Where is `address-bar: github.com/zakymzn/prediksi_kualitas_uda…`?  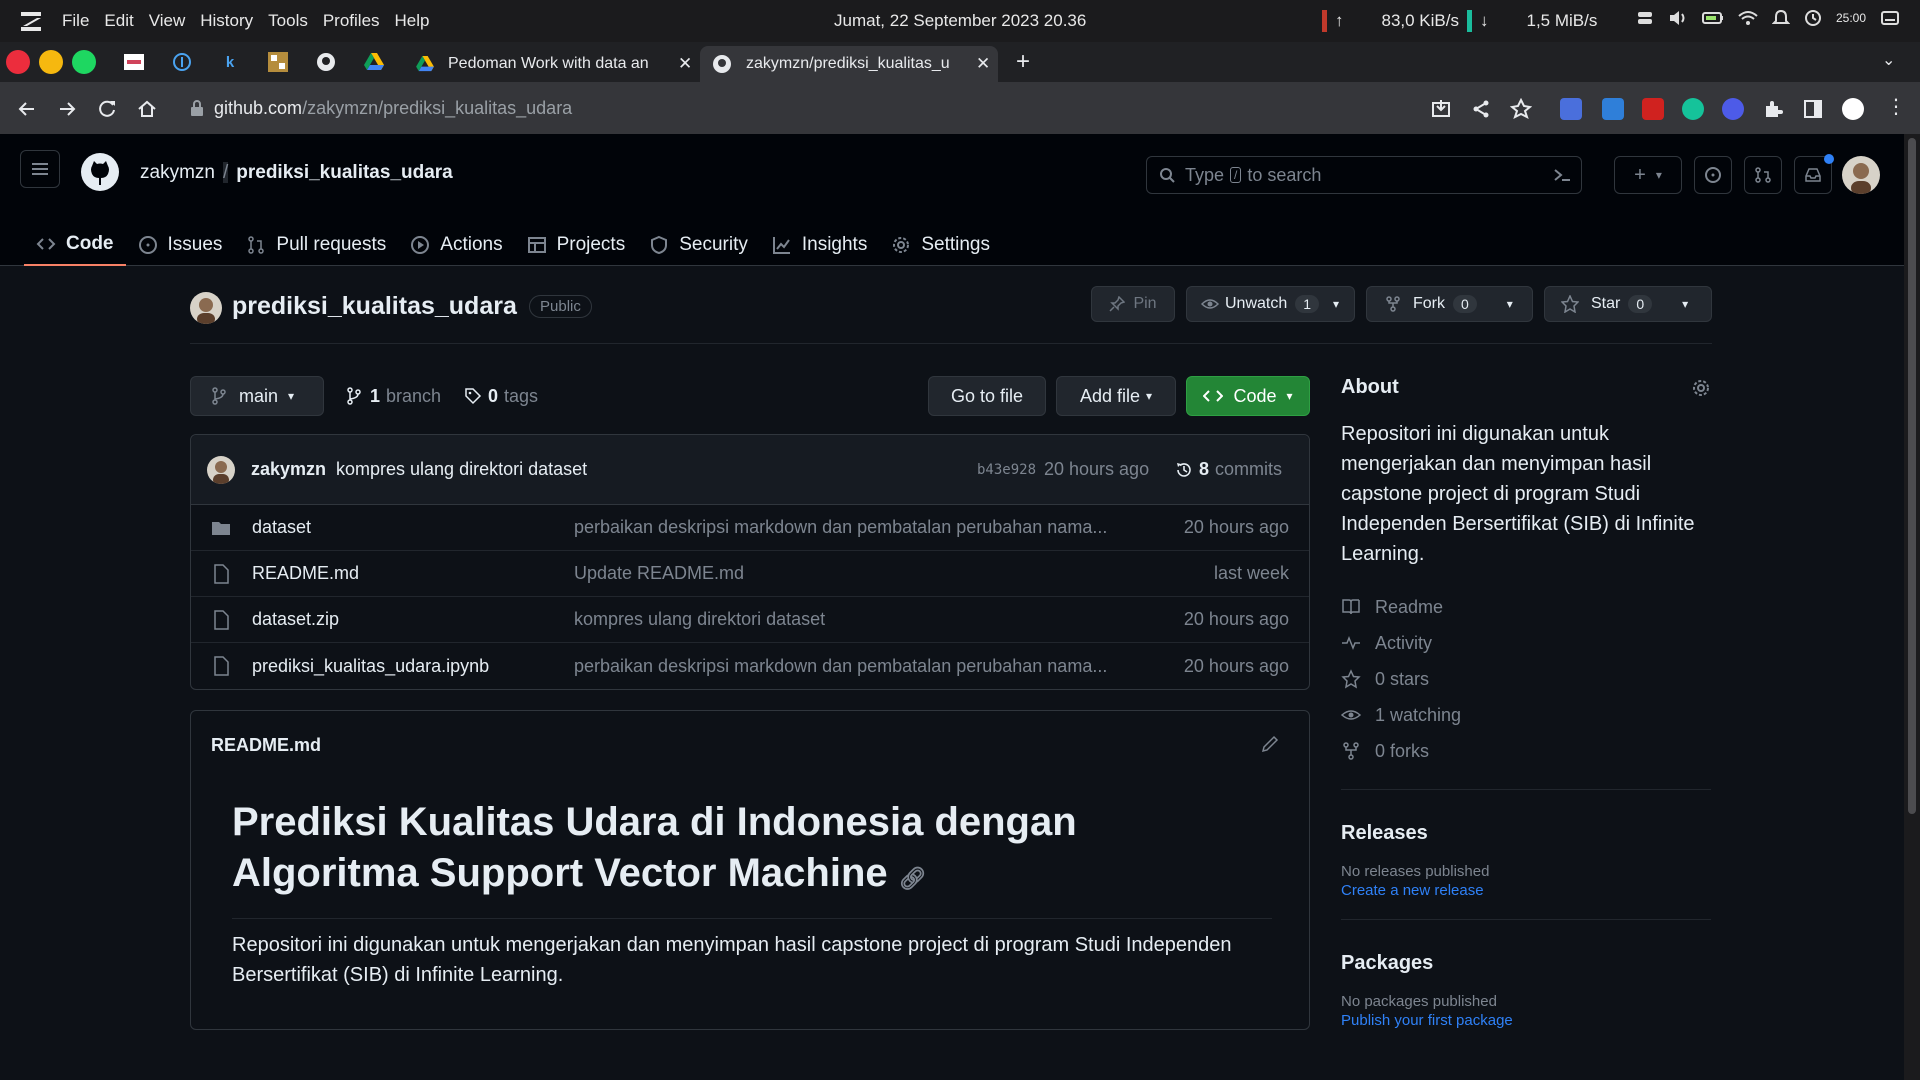 address-bar: github.com/zakymzn/prediksi_kualitas_uda… is located at coordinates (795, 108).